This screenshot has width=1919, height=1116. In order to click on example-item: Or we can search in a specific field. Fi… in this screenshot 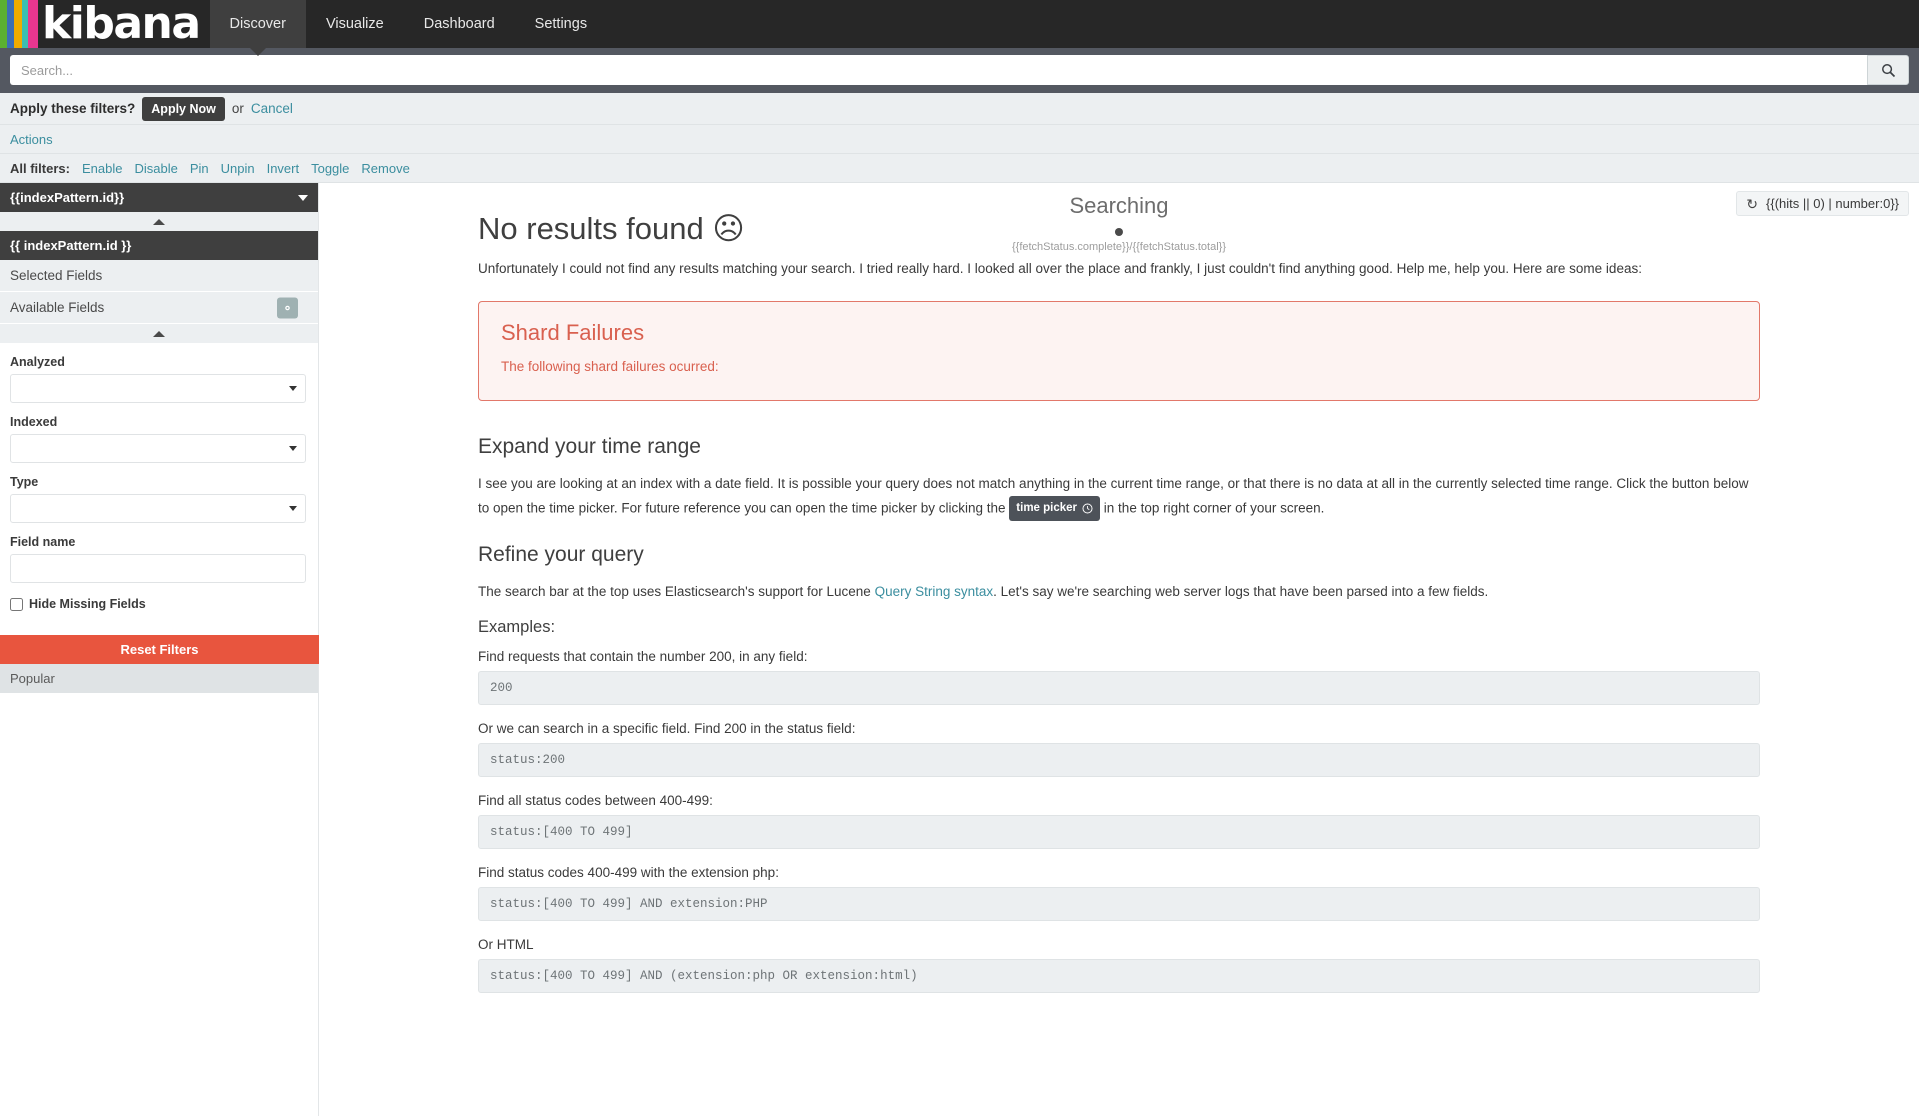, I will do `click(1119, 749)`.